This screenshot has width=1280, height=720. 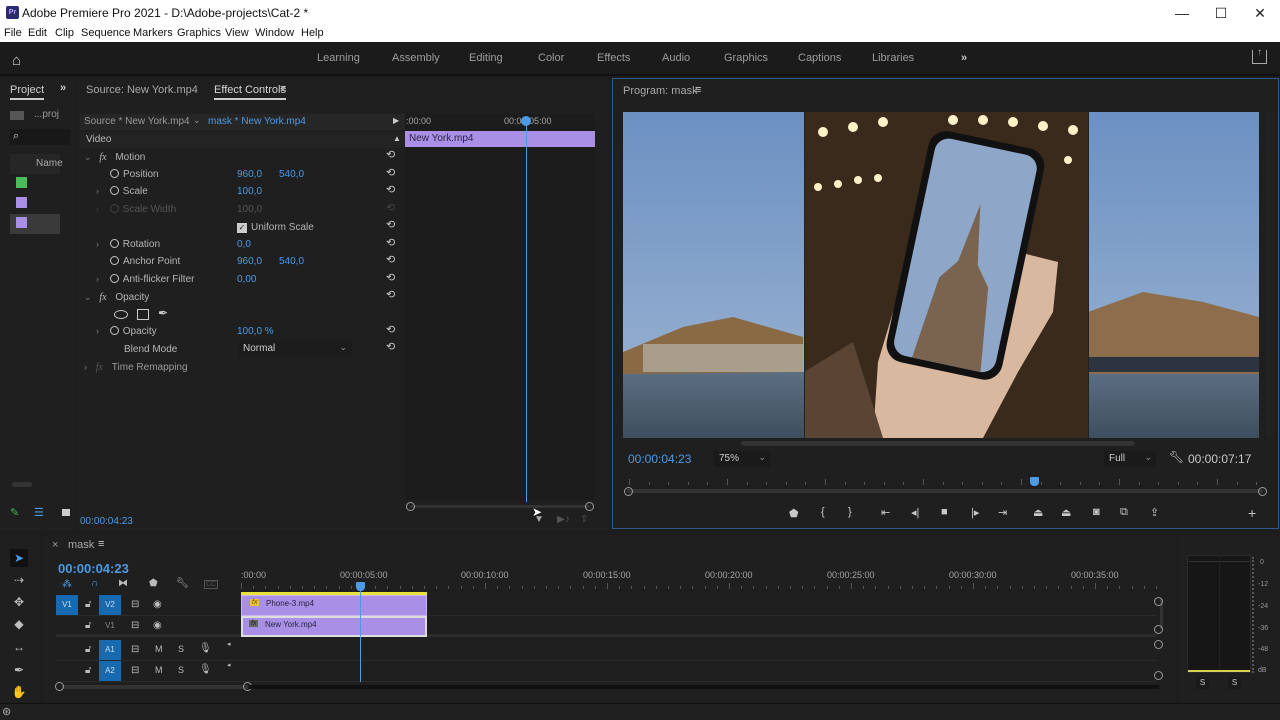 I want to click on project-item-selected, so click(x=35, y=224).